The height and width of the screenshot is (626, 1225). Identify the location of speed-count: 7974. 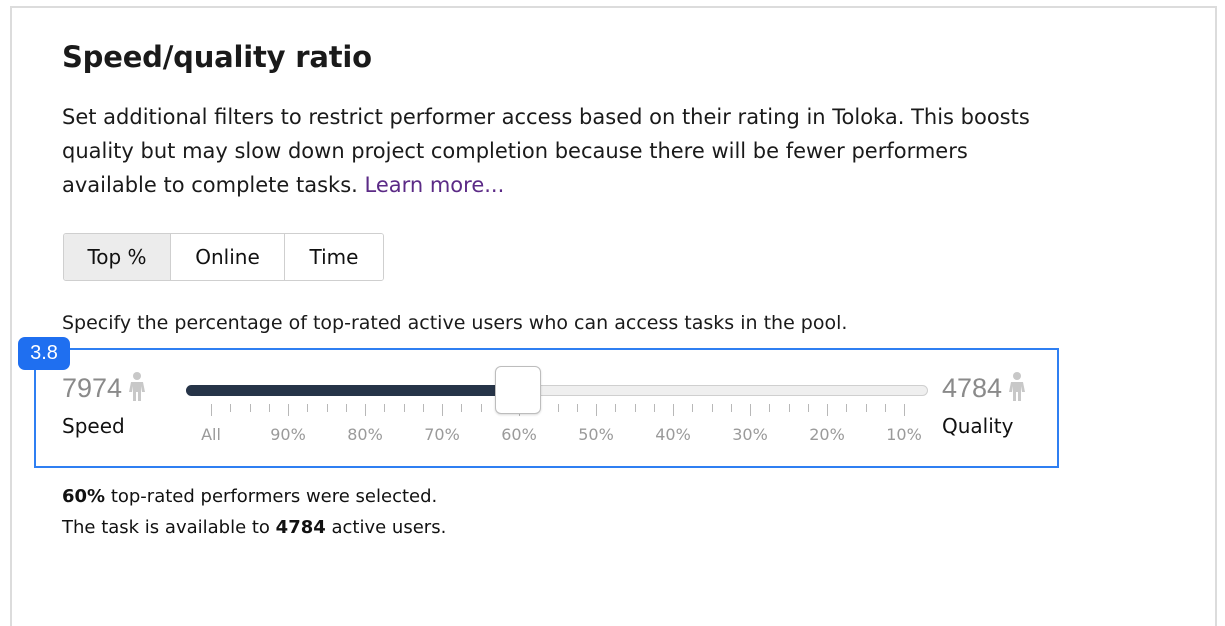
(105, 387).